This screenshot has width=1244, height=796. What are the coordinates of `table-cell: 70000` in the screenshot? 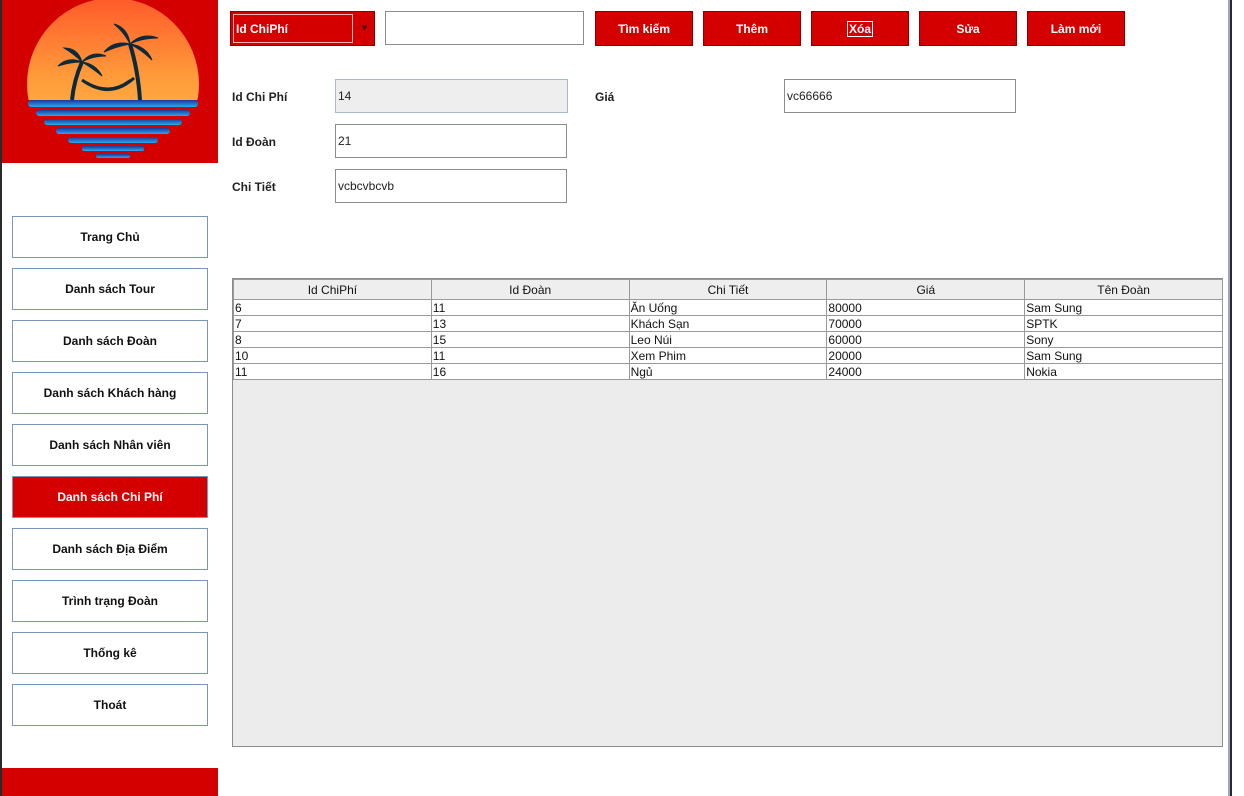 It's located at (926, 323).